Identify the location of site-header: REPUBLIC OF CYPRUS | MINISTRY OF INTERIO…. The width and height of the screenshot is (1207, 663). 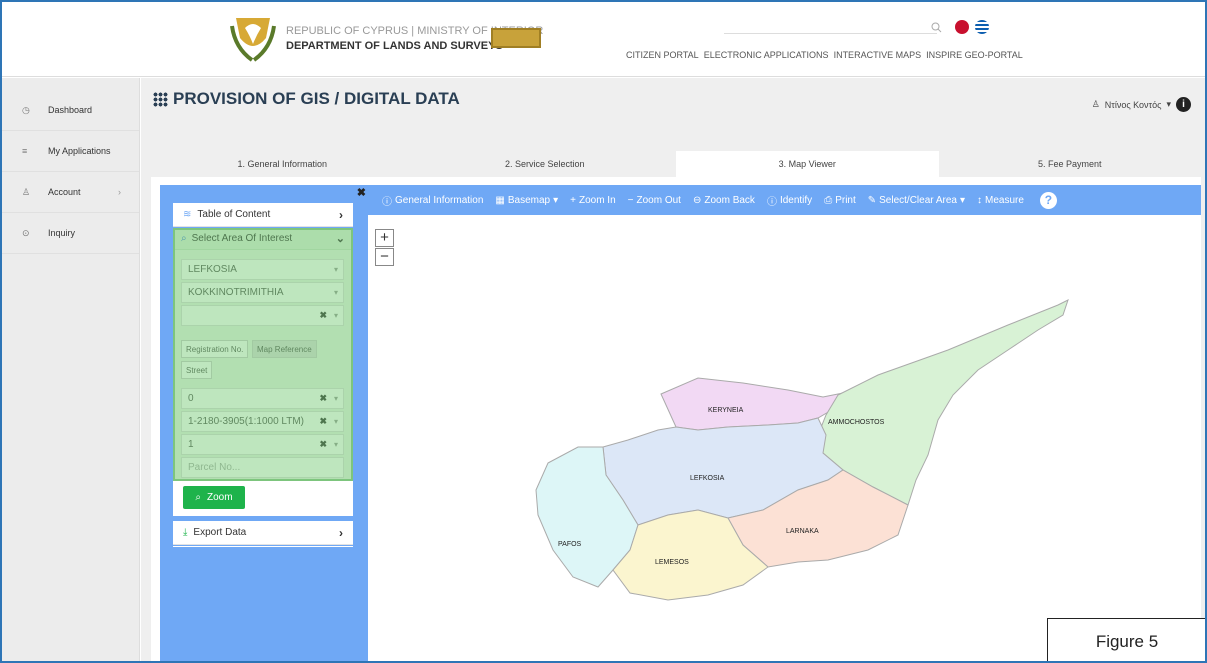
(603, 39).